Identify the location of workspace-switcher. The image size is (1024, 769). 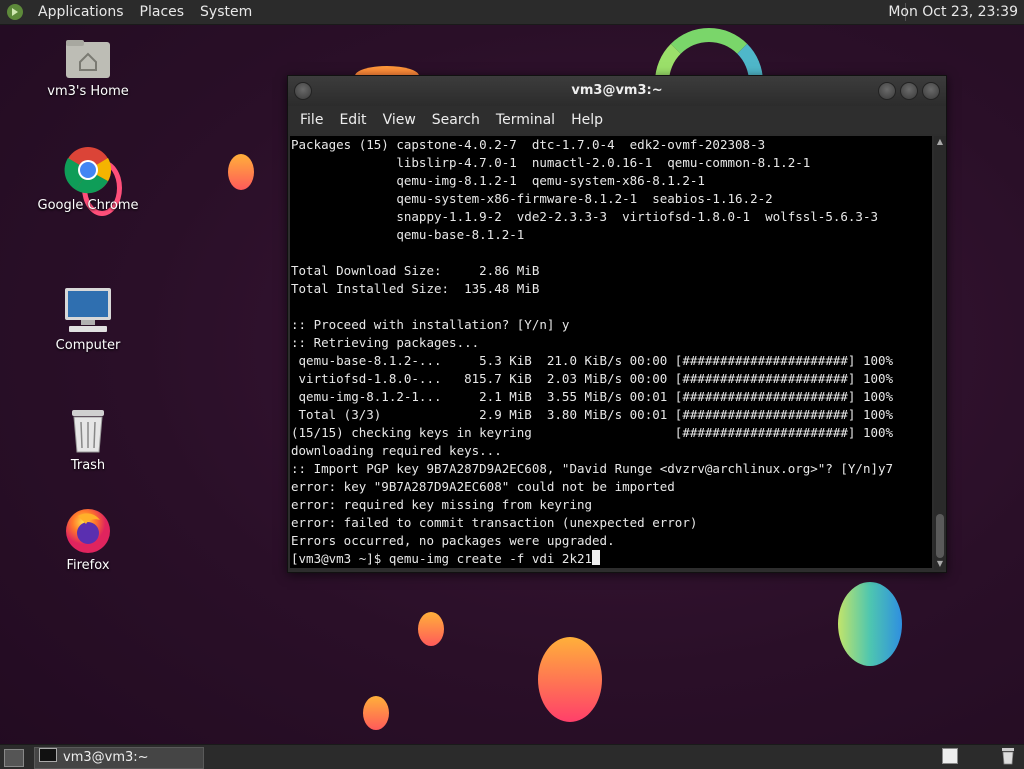
(950, 756).